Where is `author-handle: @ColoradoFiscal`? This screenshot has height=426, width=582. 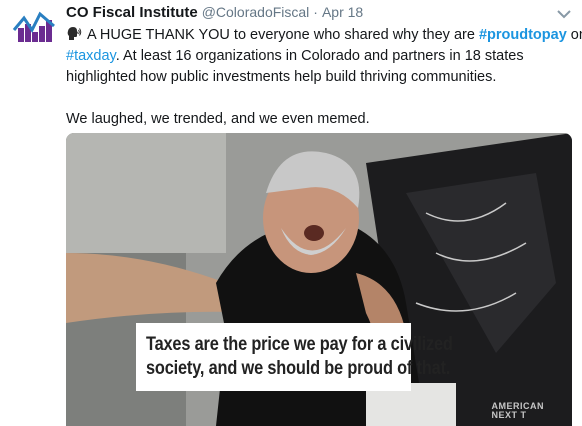 author-handle: @ColoradoFiscal is located at coordinates (256, 12).